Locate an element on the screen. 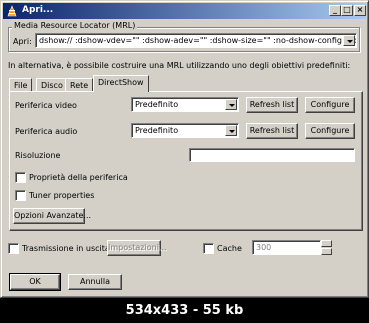 This screenshot has height=323, width=369. image-info-text: 534x433 - 55 kb is located at coordinates (184, 310).